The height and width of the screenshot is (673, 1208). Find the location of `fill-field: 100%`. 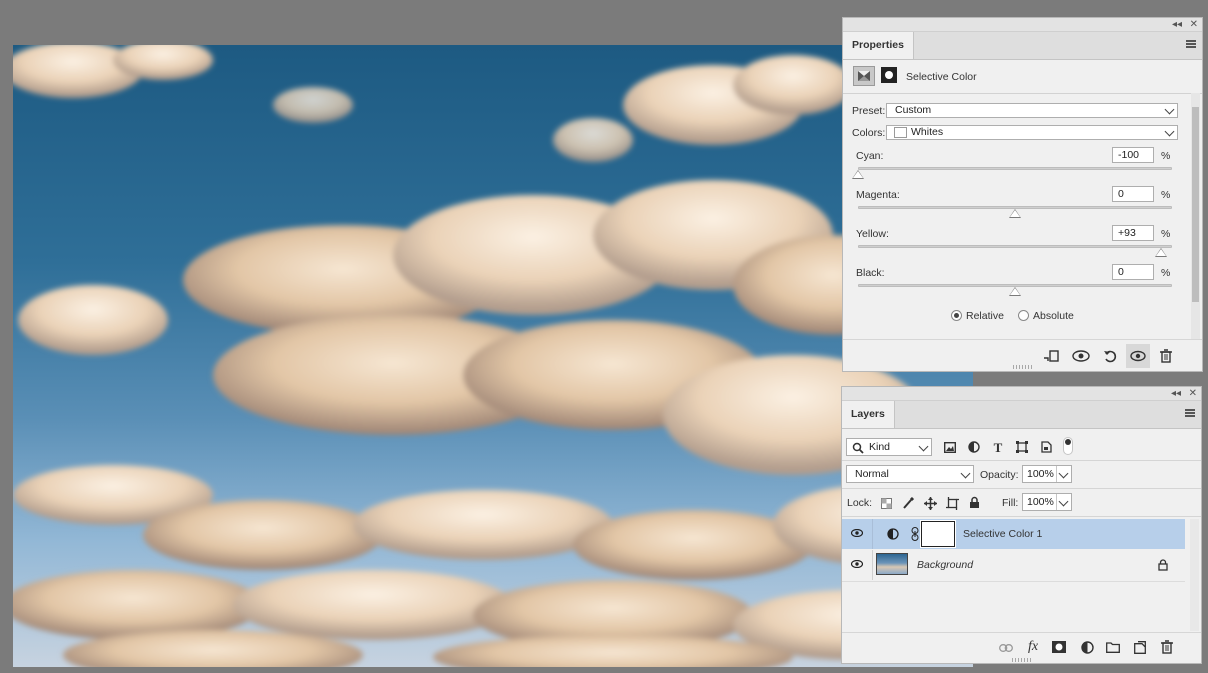

fill-field: 100% is located at coordinates (1047, 502).